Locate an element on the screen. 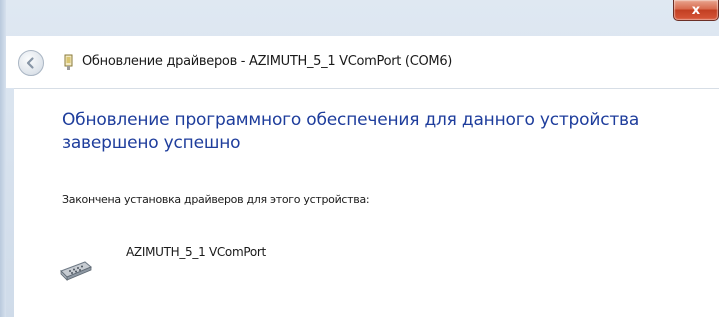  back-button is located at coordinates (31, 63).